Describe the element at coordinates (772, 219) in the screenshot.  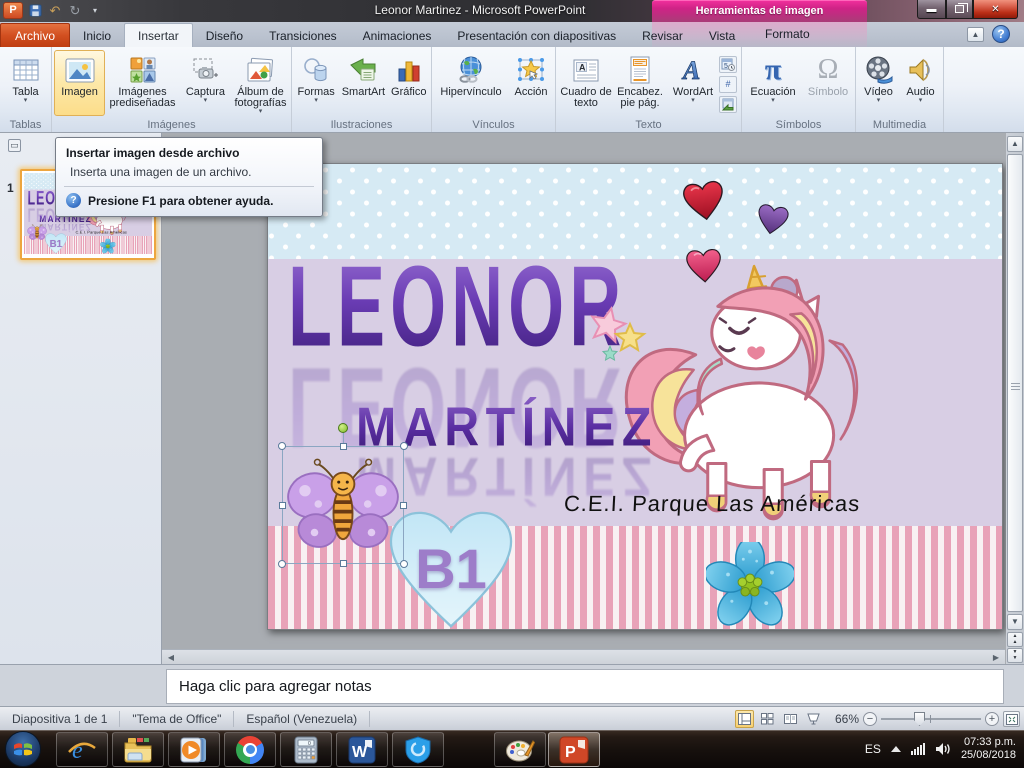
I see `purple-heart-image` at that location.